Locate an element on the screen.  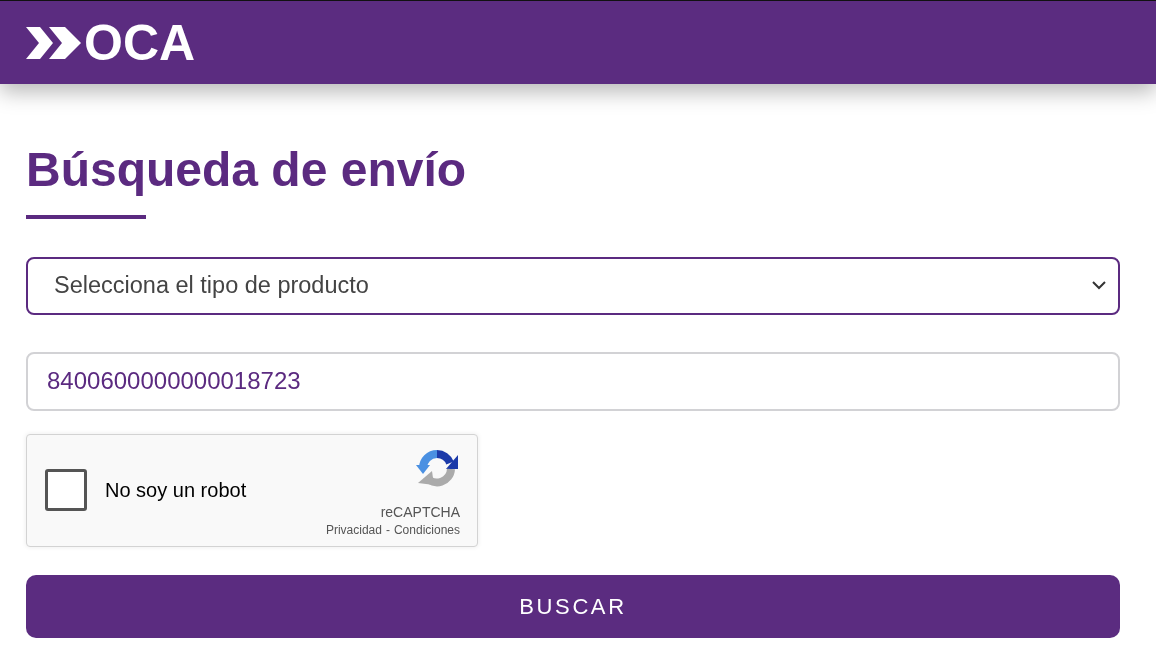
page-title: Búsqueda de envío is located at coordinates (246, 170).